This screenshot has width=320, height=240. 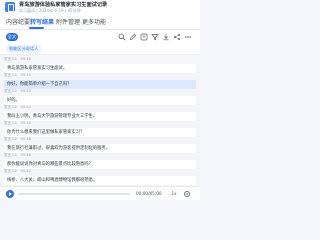 What do you see at coordinates (74, 194) in the screenshot?
I see `progress-track` at bounding box center [74, 194].